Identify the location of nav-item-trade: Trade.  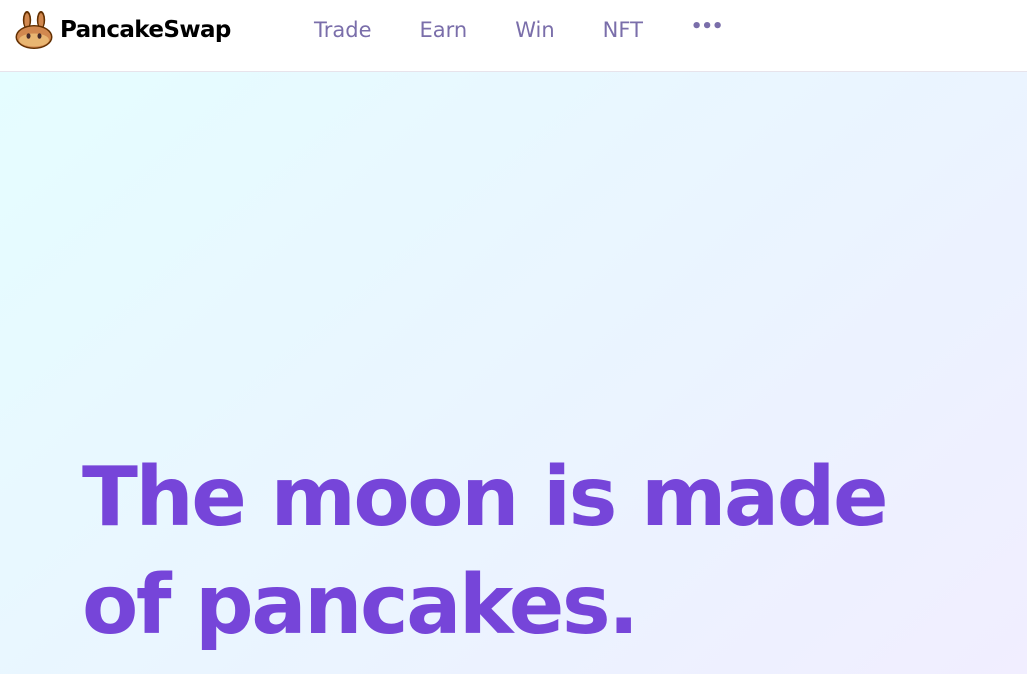
(343, 30).